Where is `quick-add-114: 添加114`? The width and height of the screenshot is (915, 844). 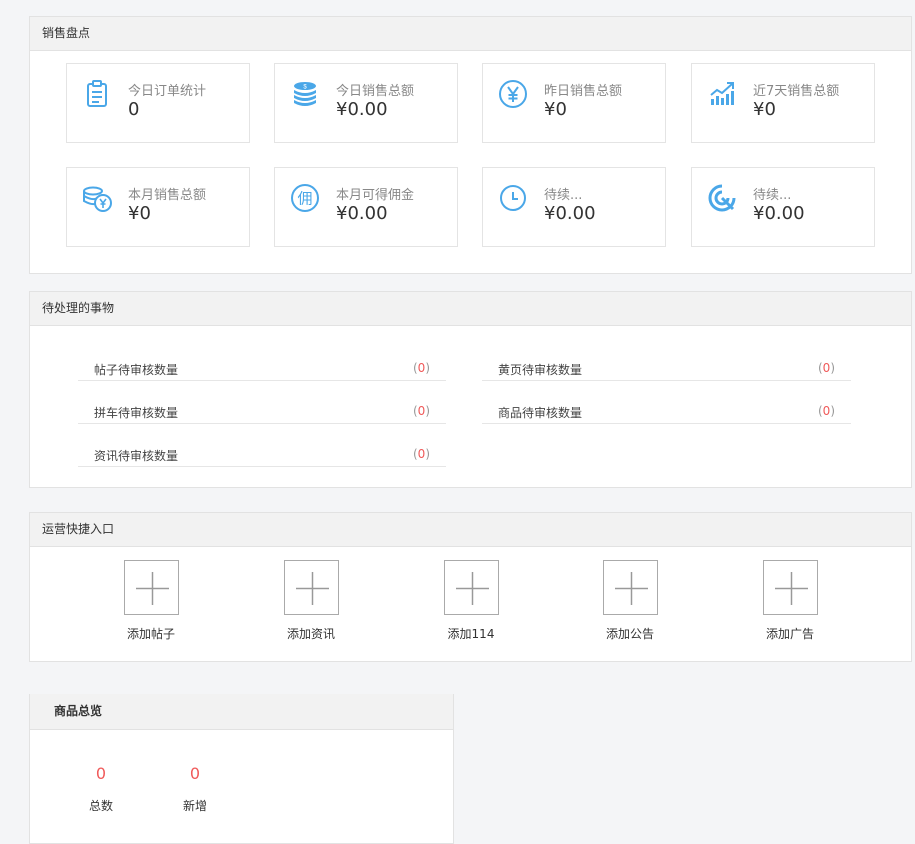
quick-add-114: 添加114 is located at coordinates (471, 601).